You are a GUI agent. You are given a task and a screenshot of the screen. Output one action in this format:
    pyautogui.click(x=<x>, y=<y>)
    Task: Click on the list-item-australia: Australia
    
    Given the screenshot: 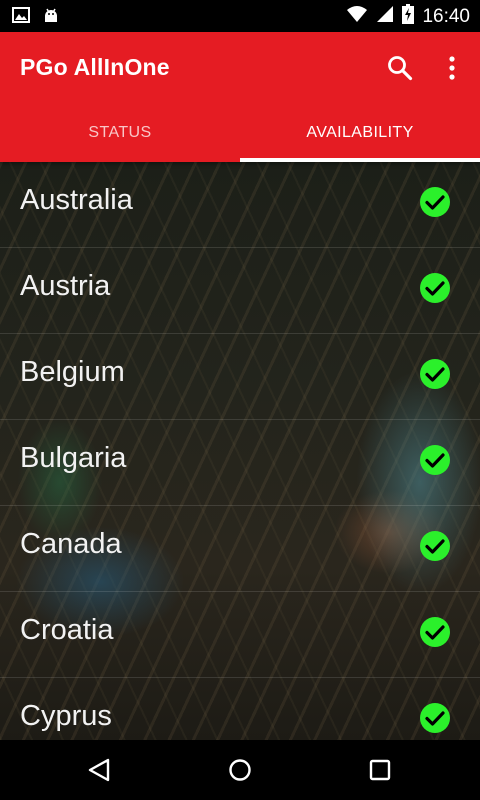 What is the action you would take?
    pyautogui.click(x=240, y=205)
    